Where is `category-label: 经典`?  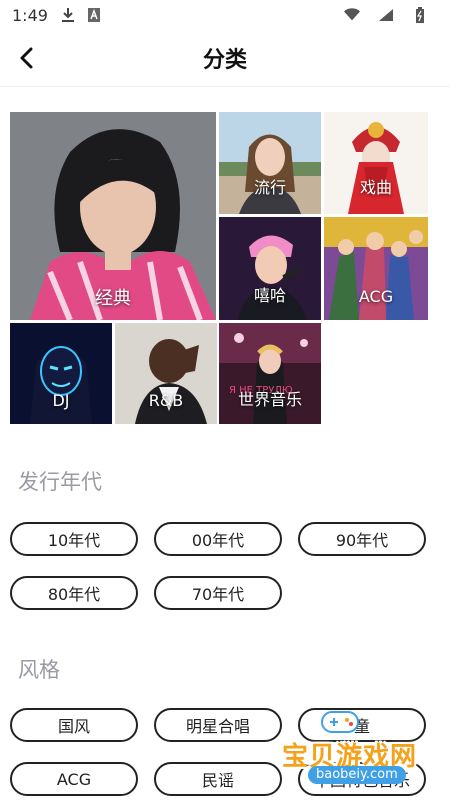
category-label: 经典 is located at coordinates (113, 298).